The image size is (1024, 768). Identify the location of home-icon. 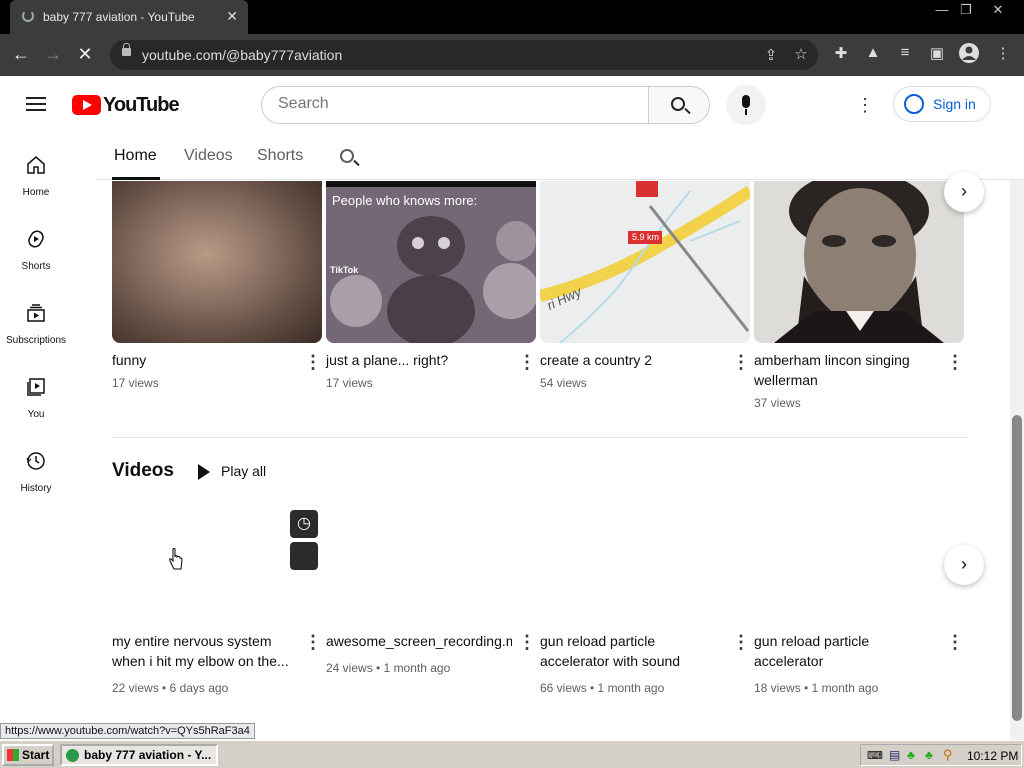
(36, 165).